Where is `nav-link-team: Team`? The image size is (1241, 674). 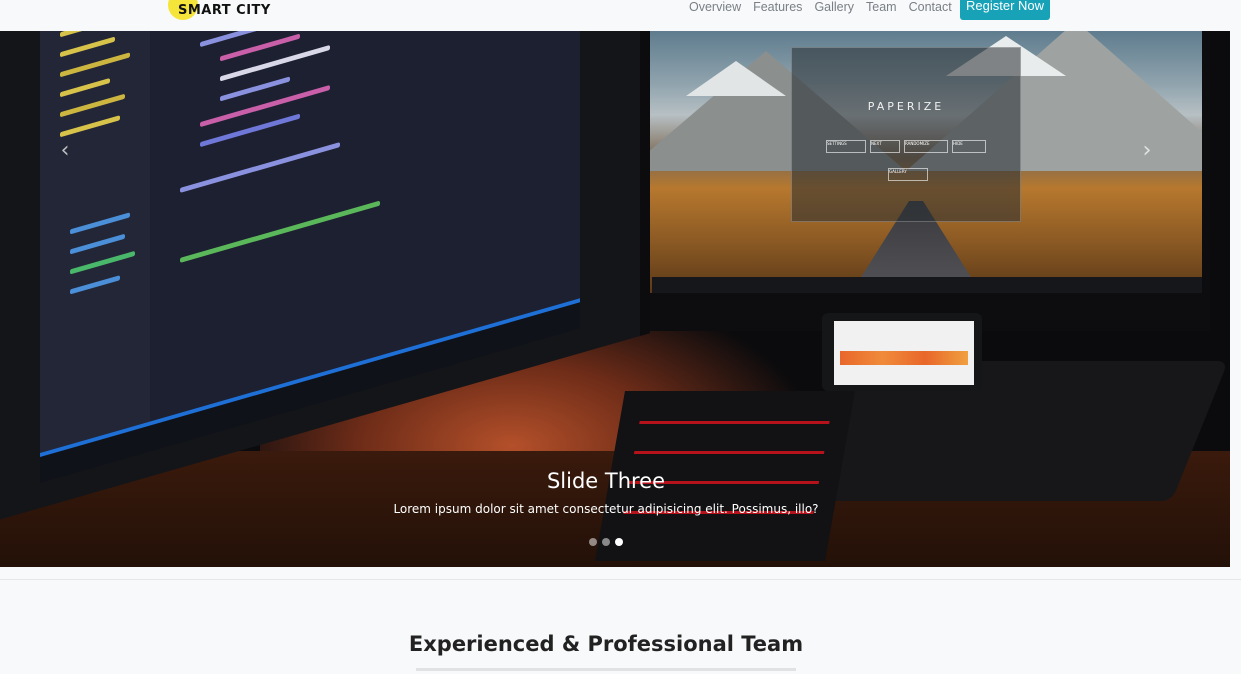 nav-link-team: Team is located at coordinates (881, 7).